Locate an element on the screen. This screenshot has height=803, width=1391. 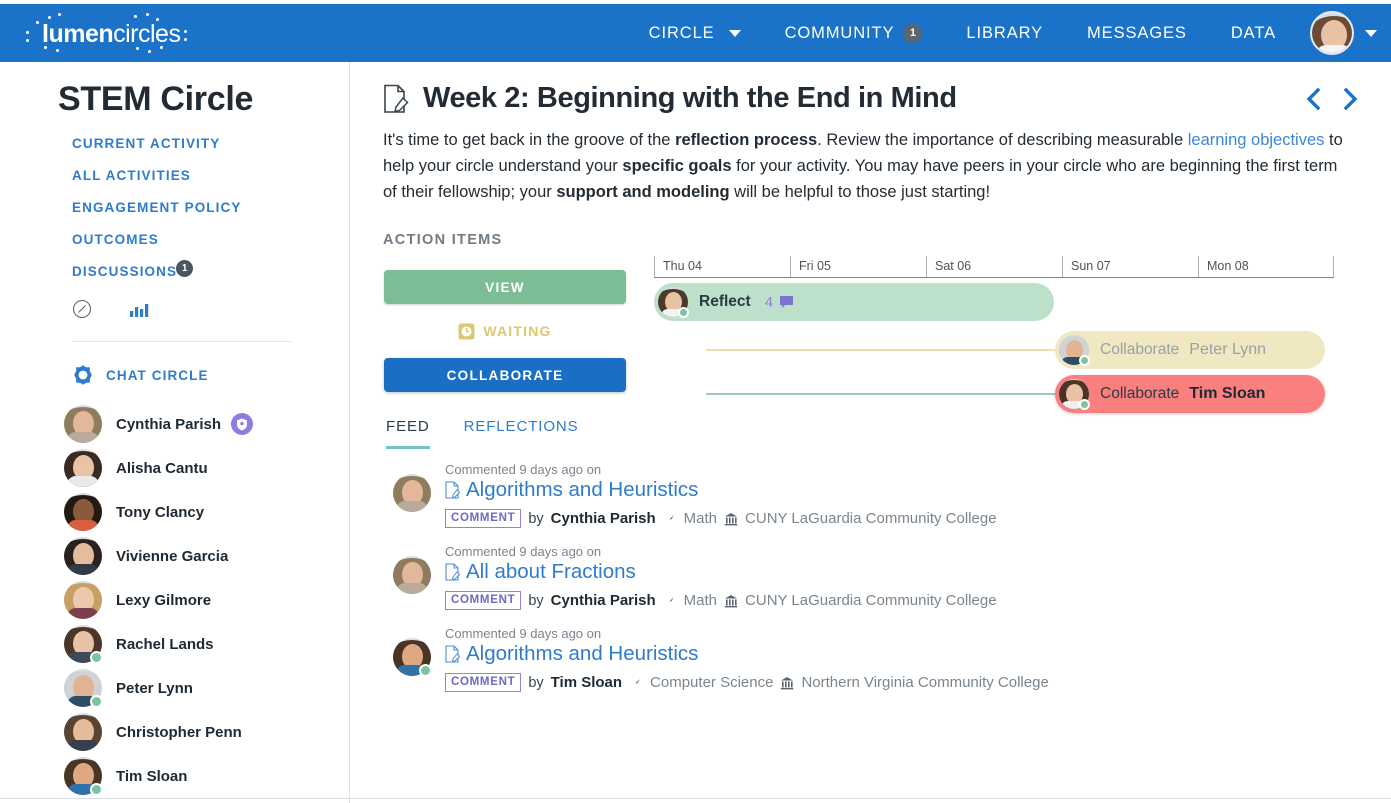
sidebar-item-label: OUTCOMES is located at coordinates (115, 239).